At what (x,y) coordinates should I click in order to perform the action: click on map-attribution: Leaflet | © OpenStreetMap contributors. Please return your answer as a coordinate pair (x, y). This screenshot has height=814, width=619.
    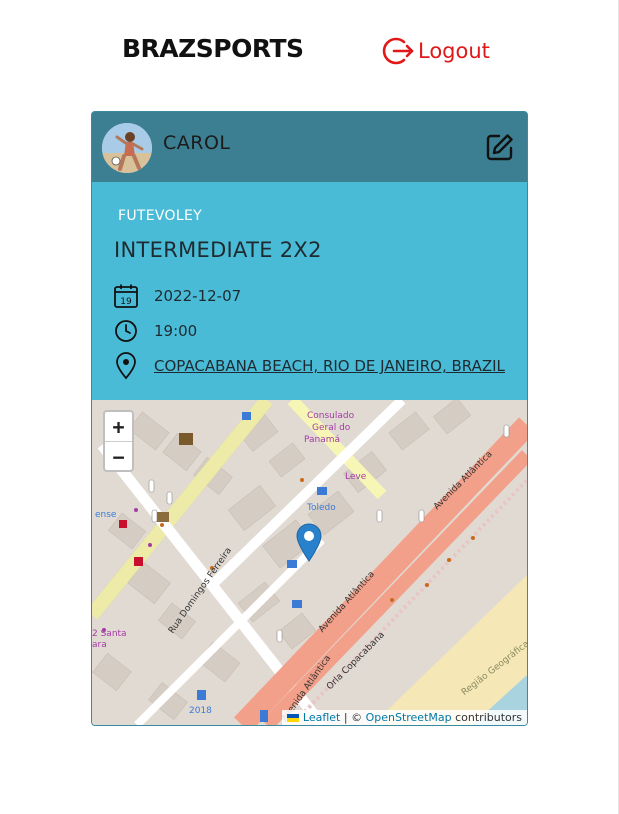
    Looking at the image, I should click on (404, 717).